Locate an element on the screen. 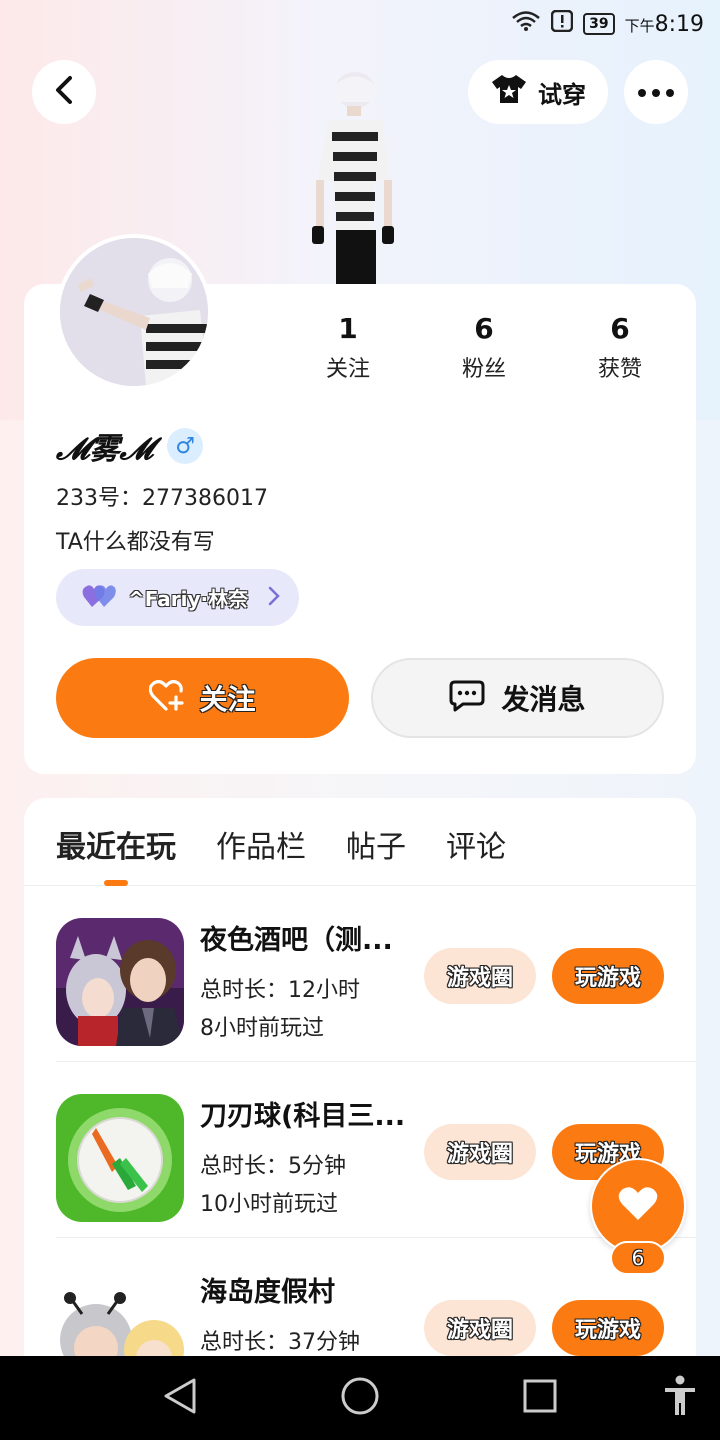 This screenshot has height=1440, width=720. likes-count: 6 is located at coordinates (620, 328).